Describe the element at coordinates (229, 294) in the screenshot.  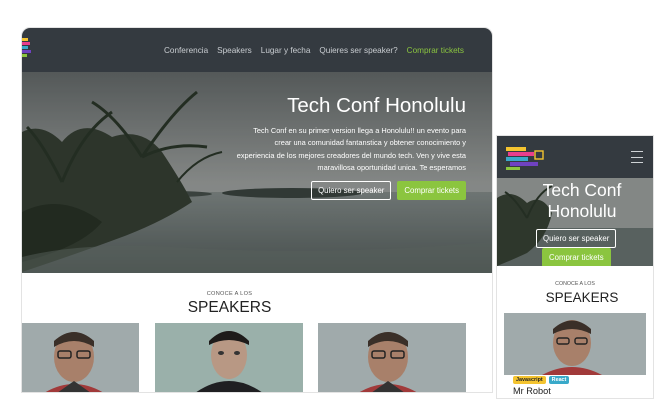
I see `speakers-kicker: CONOCE A LOS` at that location.